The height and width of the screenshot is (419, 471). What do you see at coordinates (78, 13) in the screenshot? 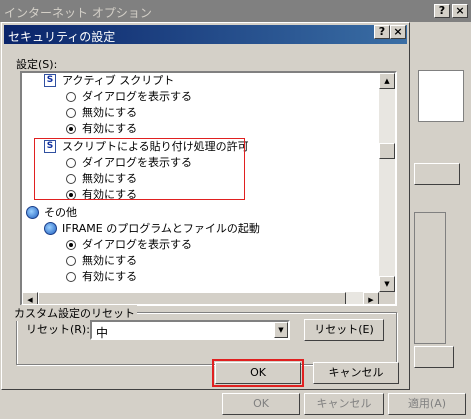
I see `internet-options-title: インターネット オプション` at bounding box center [78, 13].